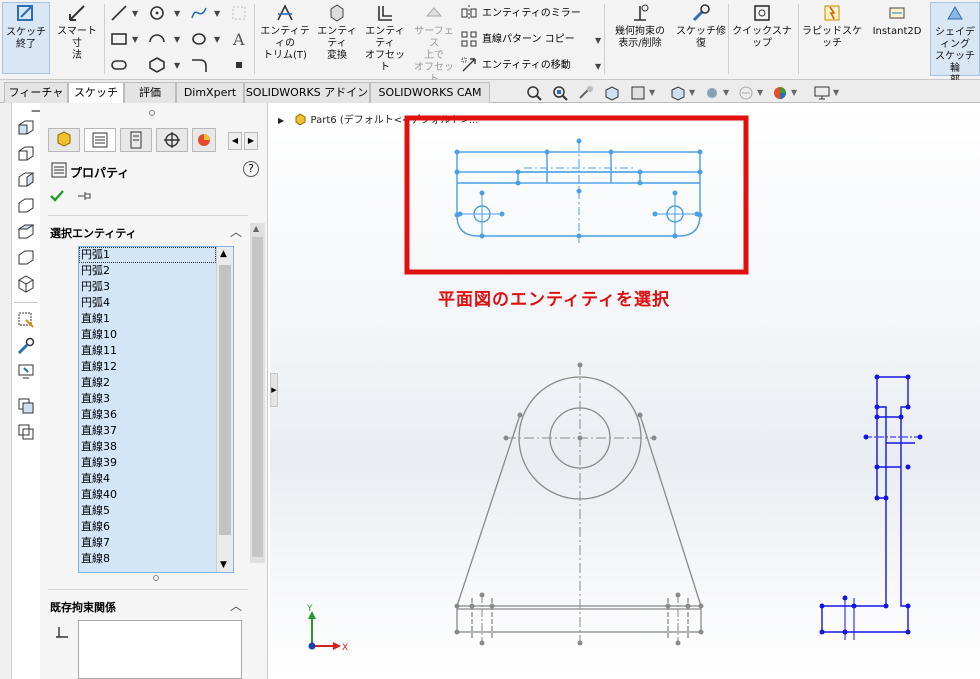 The height and width of the screenshot is (679, 980). Describe the element at coordinates (307, 92) in the screenshot. I see `tab-addins: SOLIDWORKS アドイン` at that location.